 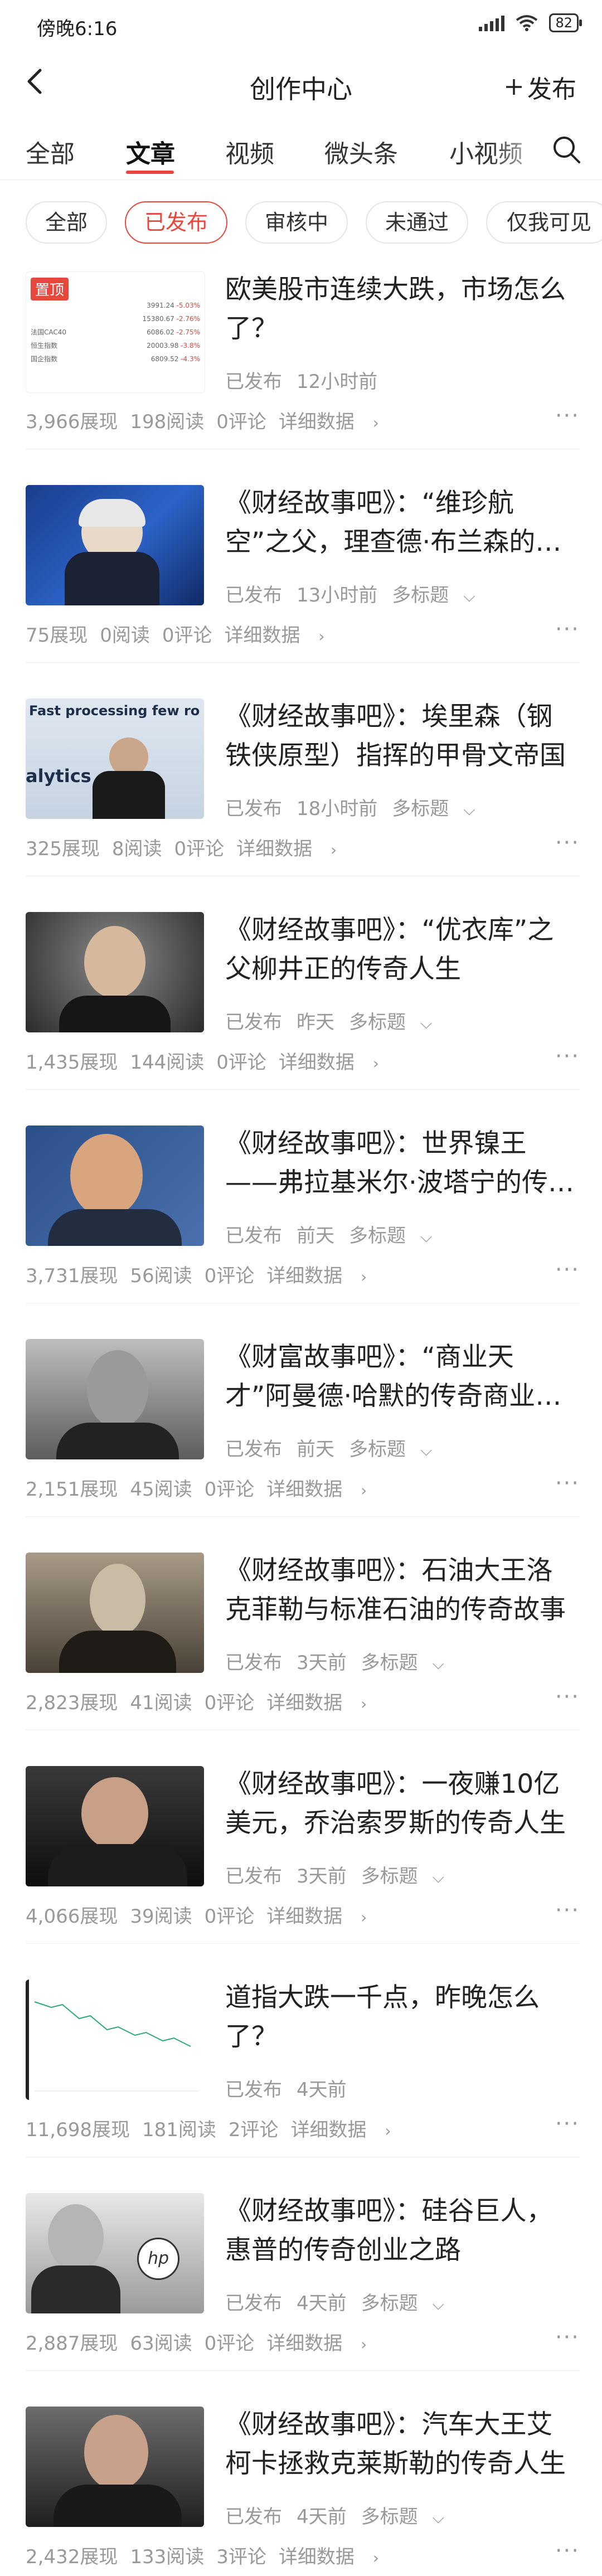 What do you see at coordinates (50, 289) in the screenshot?
I see `pinned-badge: 置顶` at bounding box center [50, 289].